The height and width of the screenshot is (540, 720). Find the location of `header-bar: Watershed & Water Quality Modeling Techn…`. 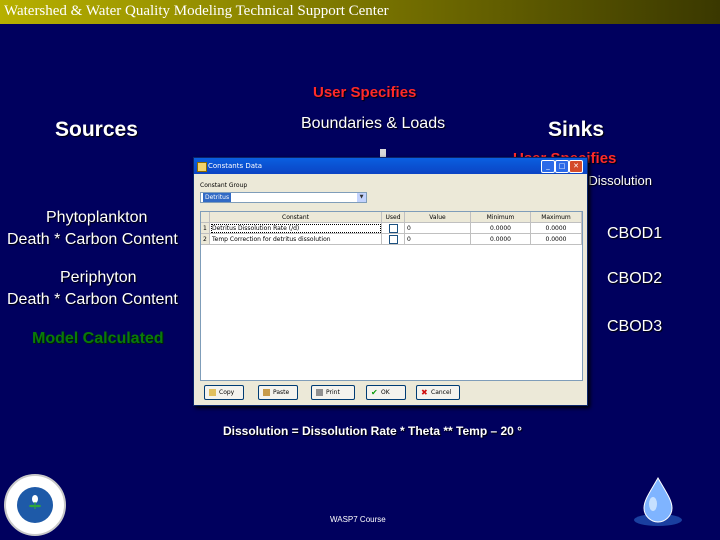

header-bar: Watershed & Water Quality Modeling Techn… is located at coordinates (360, 12).